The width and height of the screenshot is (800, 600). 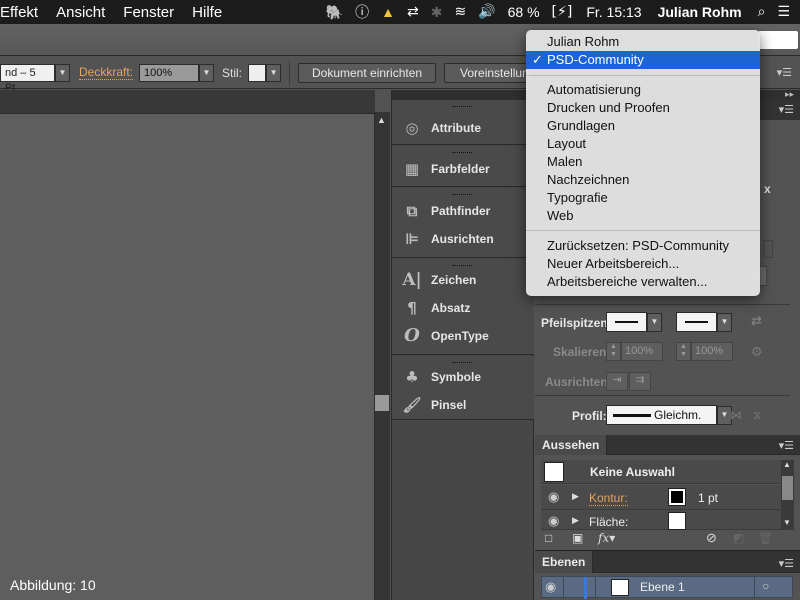 What do you see at coordinates (274, 72) in the screenshot?
I see `style-dropdown: ▼` at bounding box center [274, 72].